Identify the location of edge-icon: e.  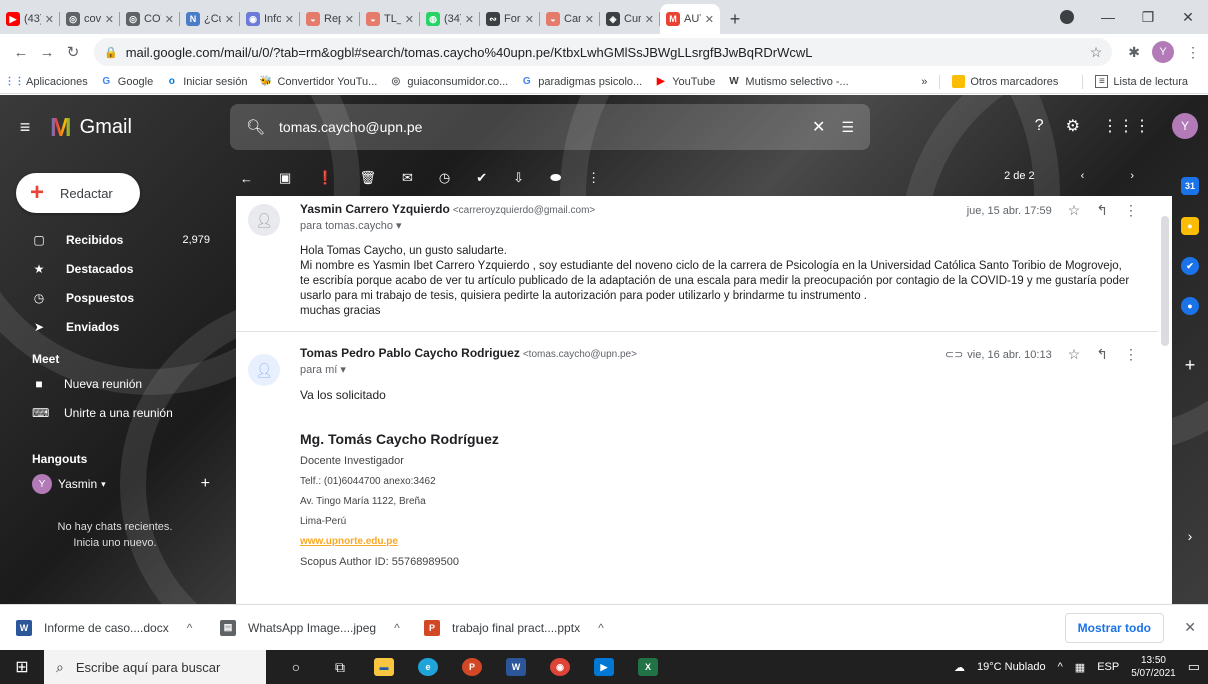
(428, 667).